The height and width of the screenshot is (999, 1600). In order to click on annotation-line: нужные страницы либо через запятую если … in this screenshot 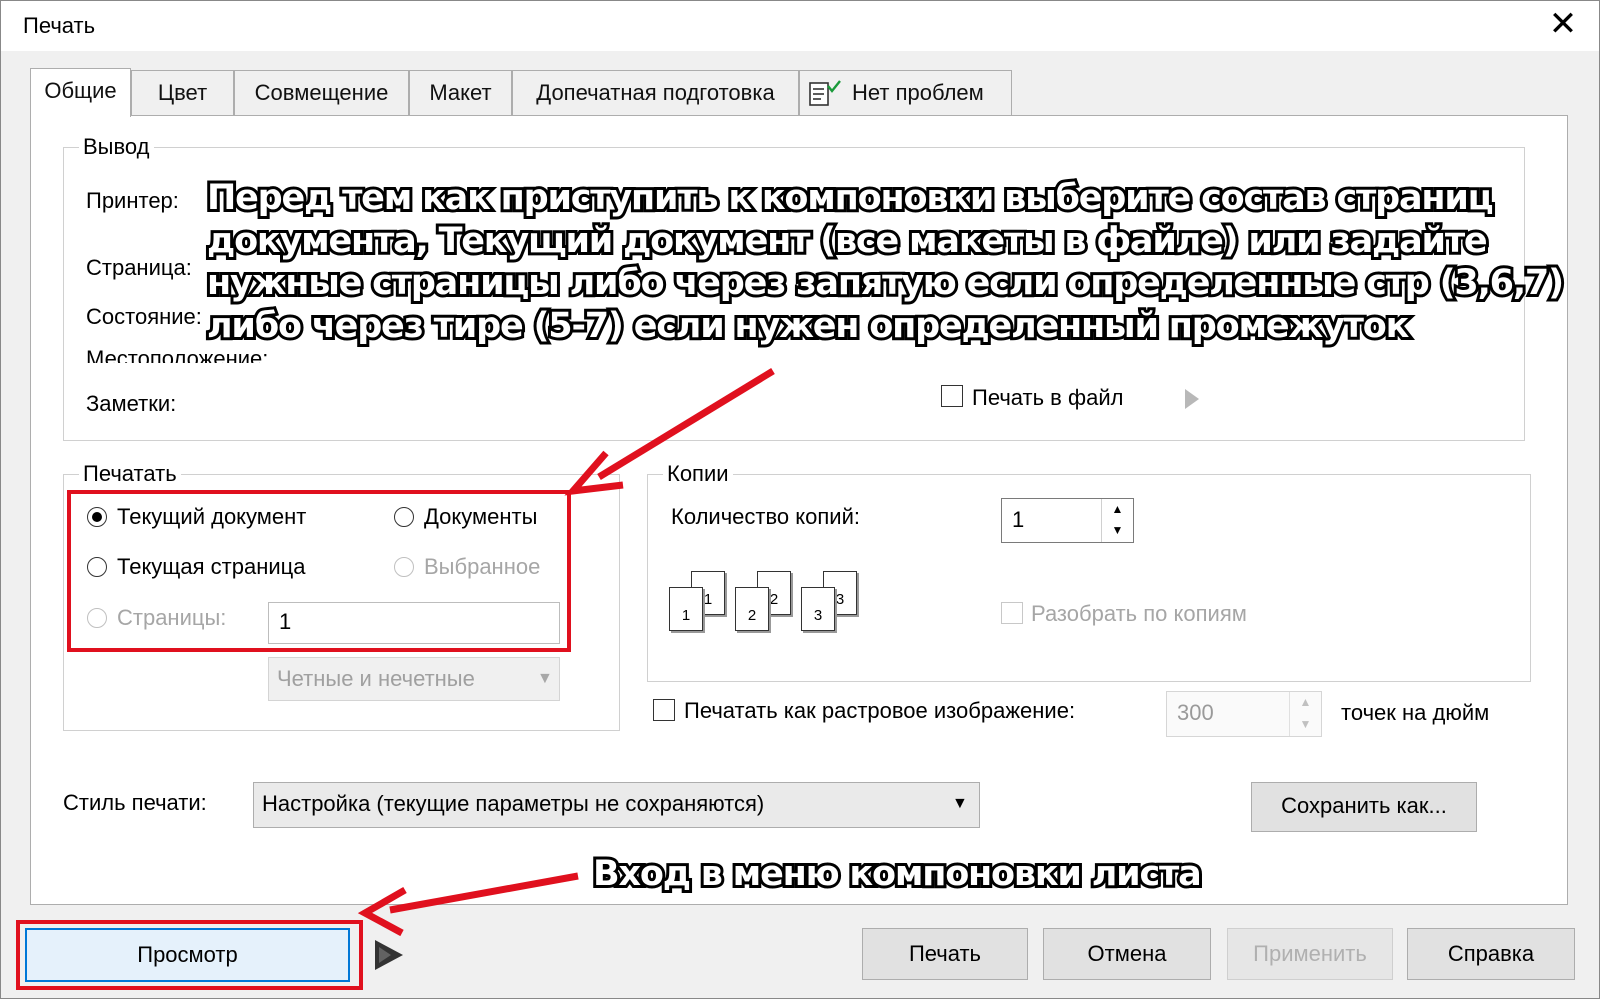, I will do `click(885, 283)`.